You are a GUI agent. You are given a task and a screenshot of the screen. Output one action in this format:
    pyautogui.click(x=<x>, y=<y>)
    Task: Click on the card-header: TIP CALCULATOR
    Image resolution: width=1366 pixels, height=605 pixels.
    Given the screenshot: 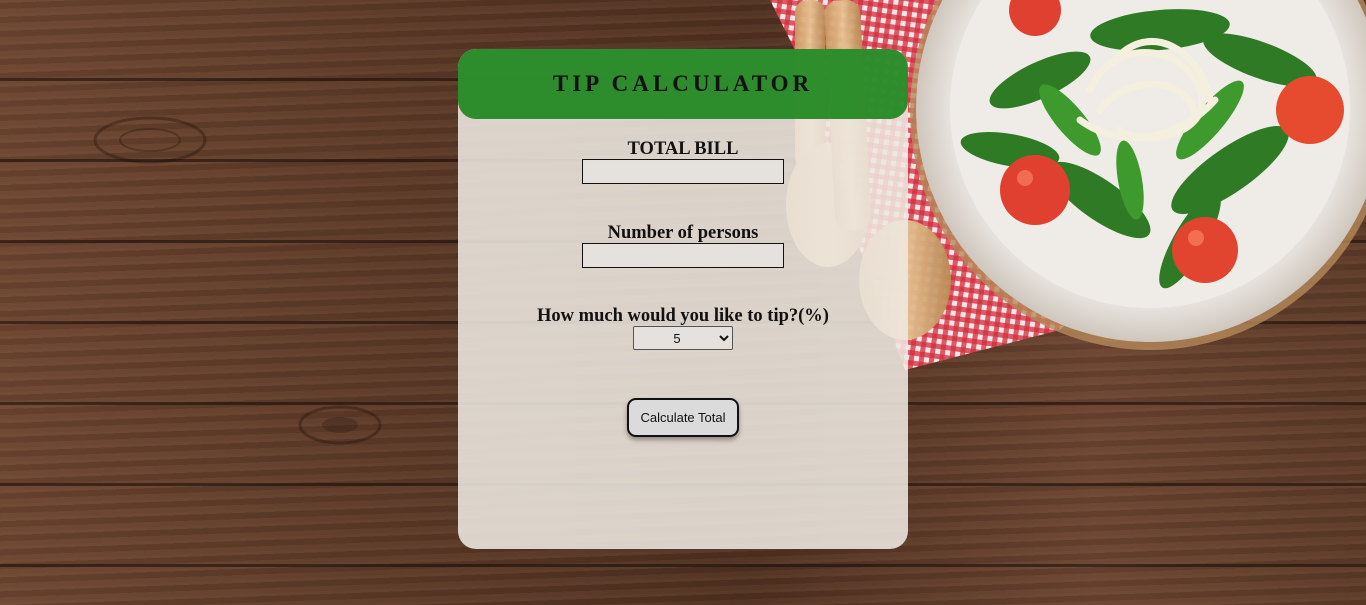 What is the action you would take?
    pyautogui.click(x=683, y=84)
    